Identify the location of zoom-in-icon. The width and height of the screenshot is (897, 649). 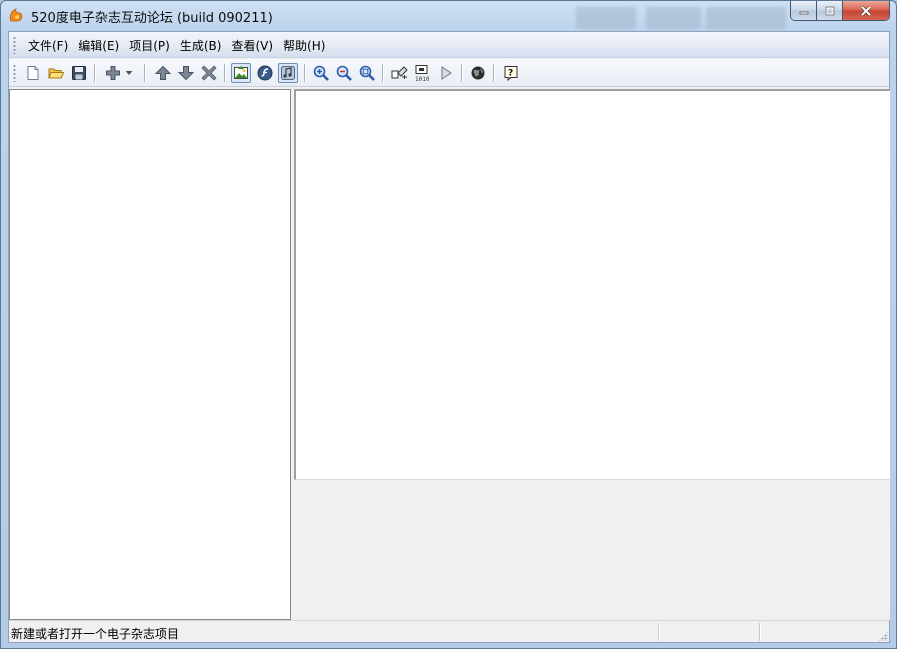
(321, 73).